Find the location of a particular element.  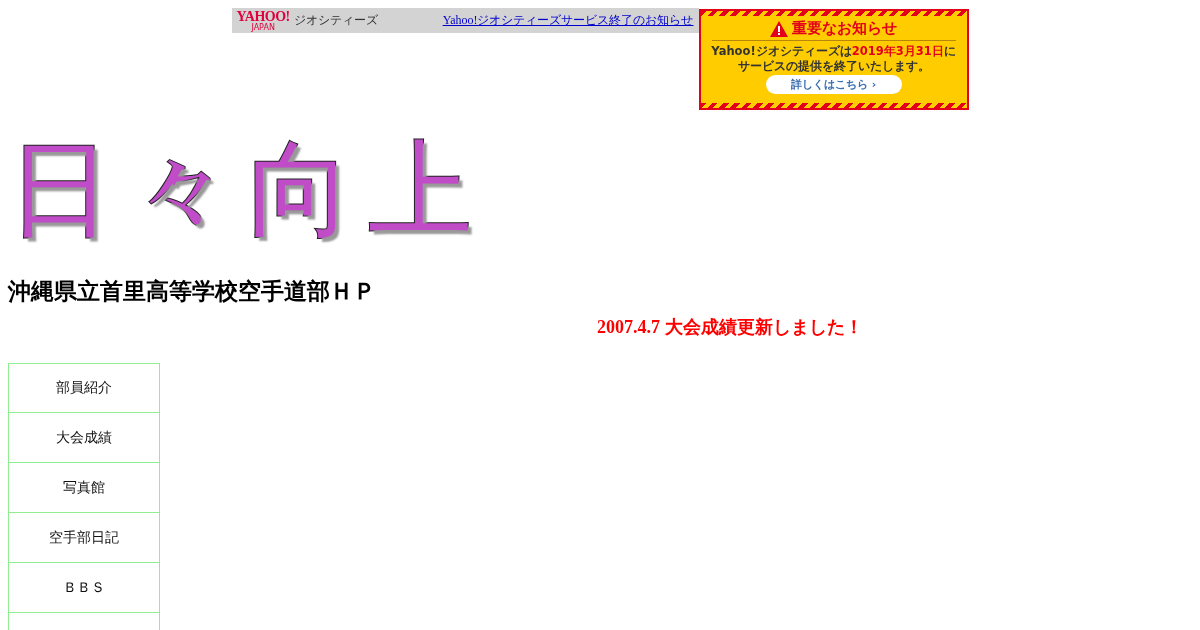

notice-link: Yahoo!ジオシティーズサービス終了のお知らせ is located at coordinates (568, 20).